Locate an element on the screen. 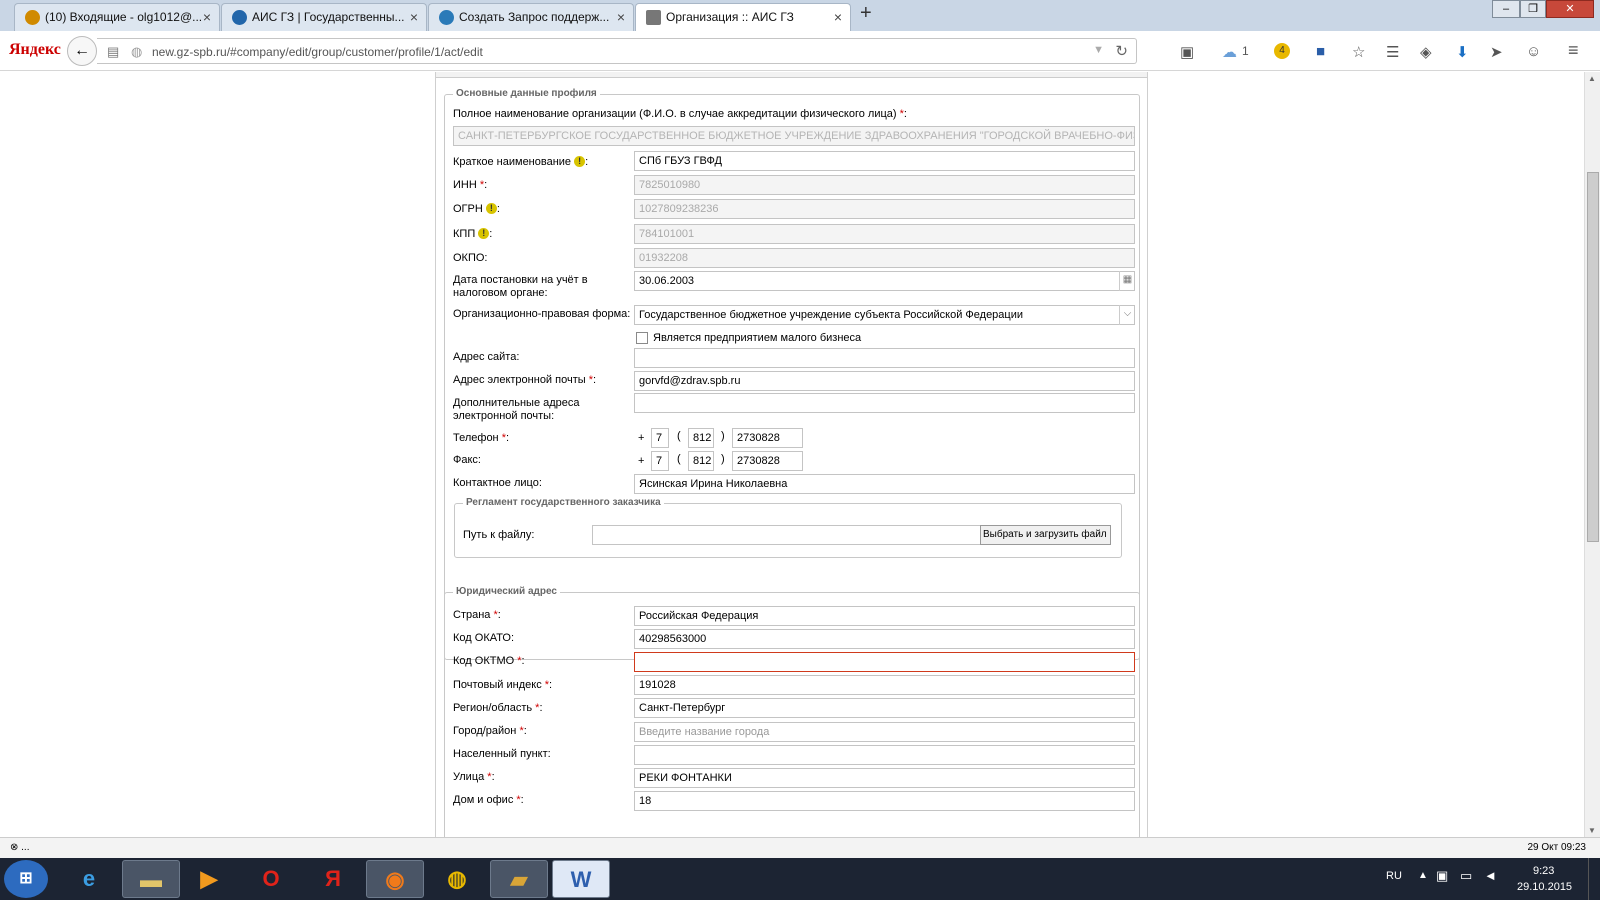  cloud-icon: ☁ is located at coordinates (1229, 52).